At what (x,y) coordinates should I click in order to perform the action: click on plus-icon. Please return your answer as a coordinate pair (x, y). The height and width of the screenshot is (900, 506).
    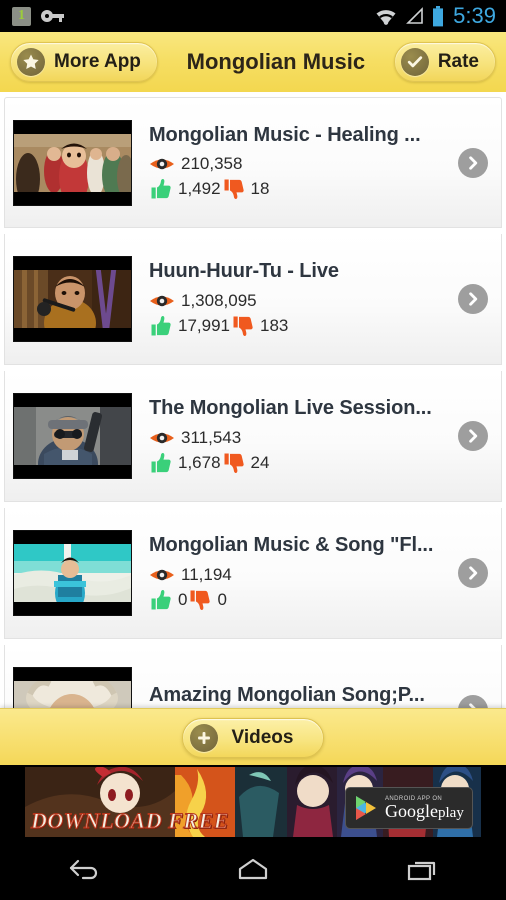
    Looking at the image, I should click on (203, 737).